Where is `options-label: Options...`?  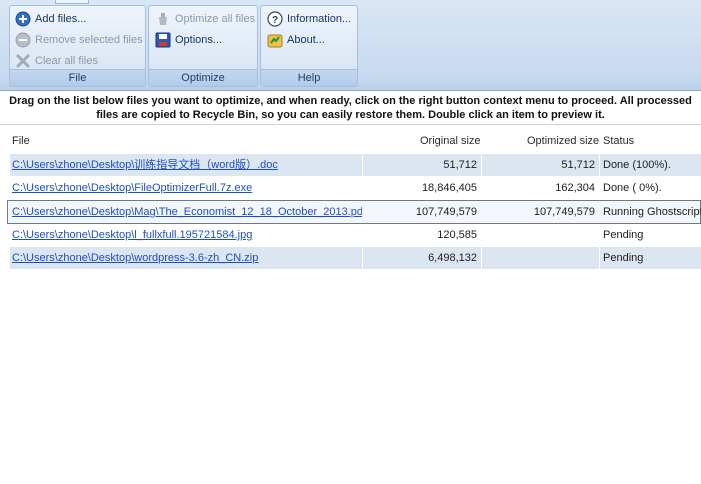
options-label: Options... is located at coordinates (199, 40).